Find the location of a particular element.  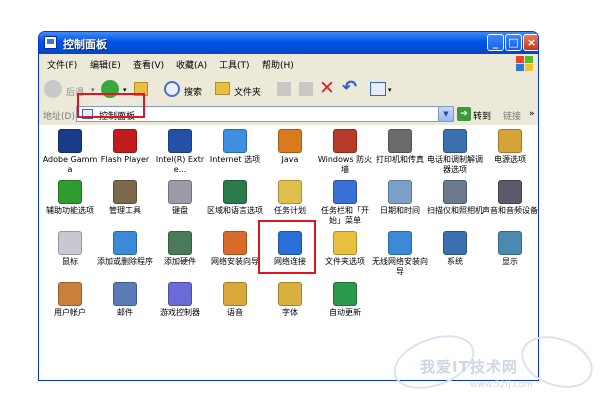

control-panel-item: 邮件 is located at coordinates (125, 300).